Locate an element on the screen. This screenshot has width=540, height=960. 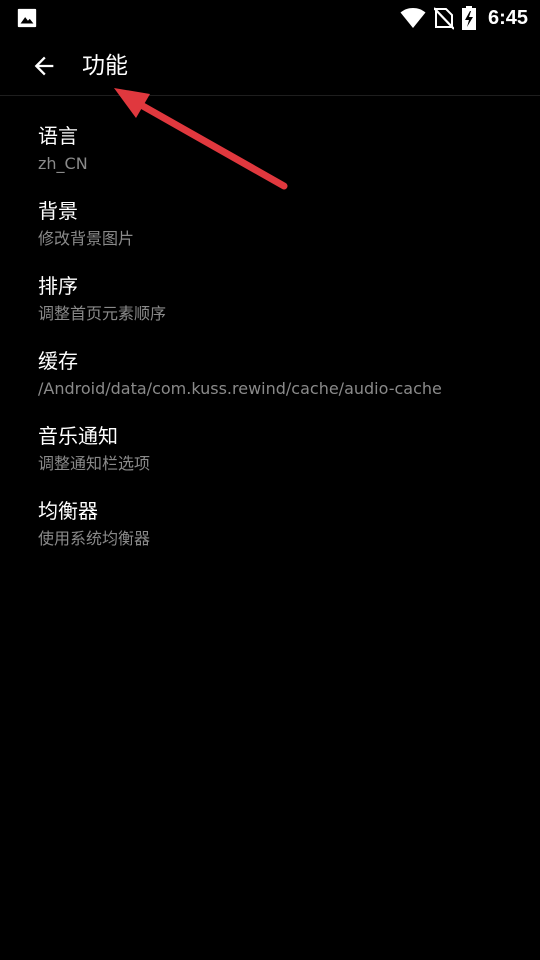
battery-charging-icon is located at coordinates (468, 18).